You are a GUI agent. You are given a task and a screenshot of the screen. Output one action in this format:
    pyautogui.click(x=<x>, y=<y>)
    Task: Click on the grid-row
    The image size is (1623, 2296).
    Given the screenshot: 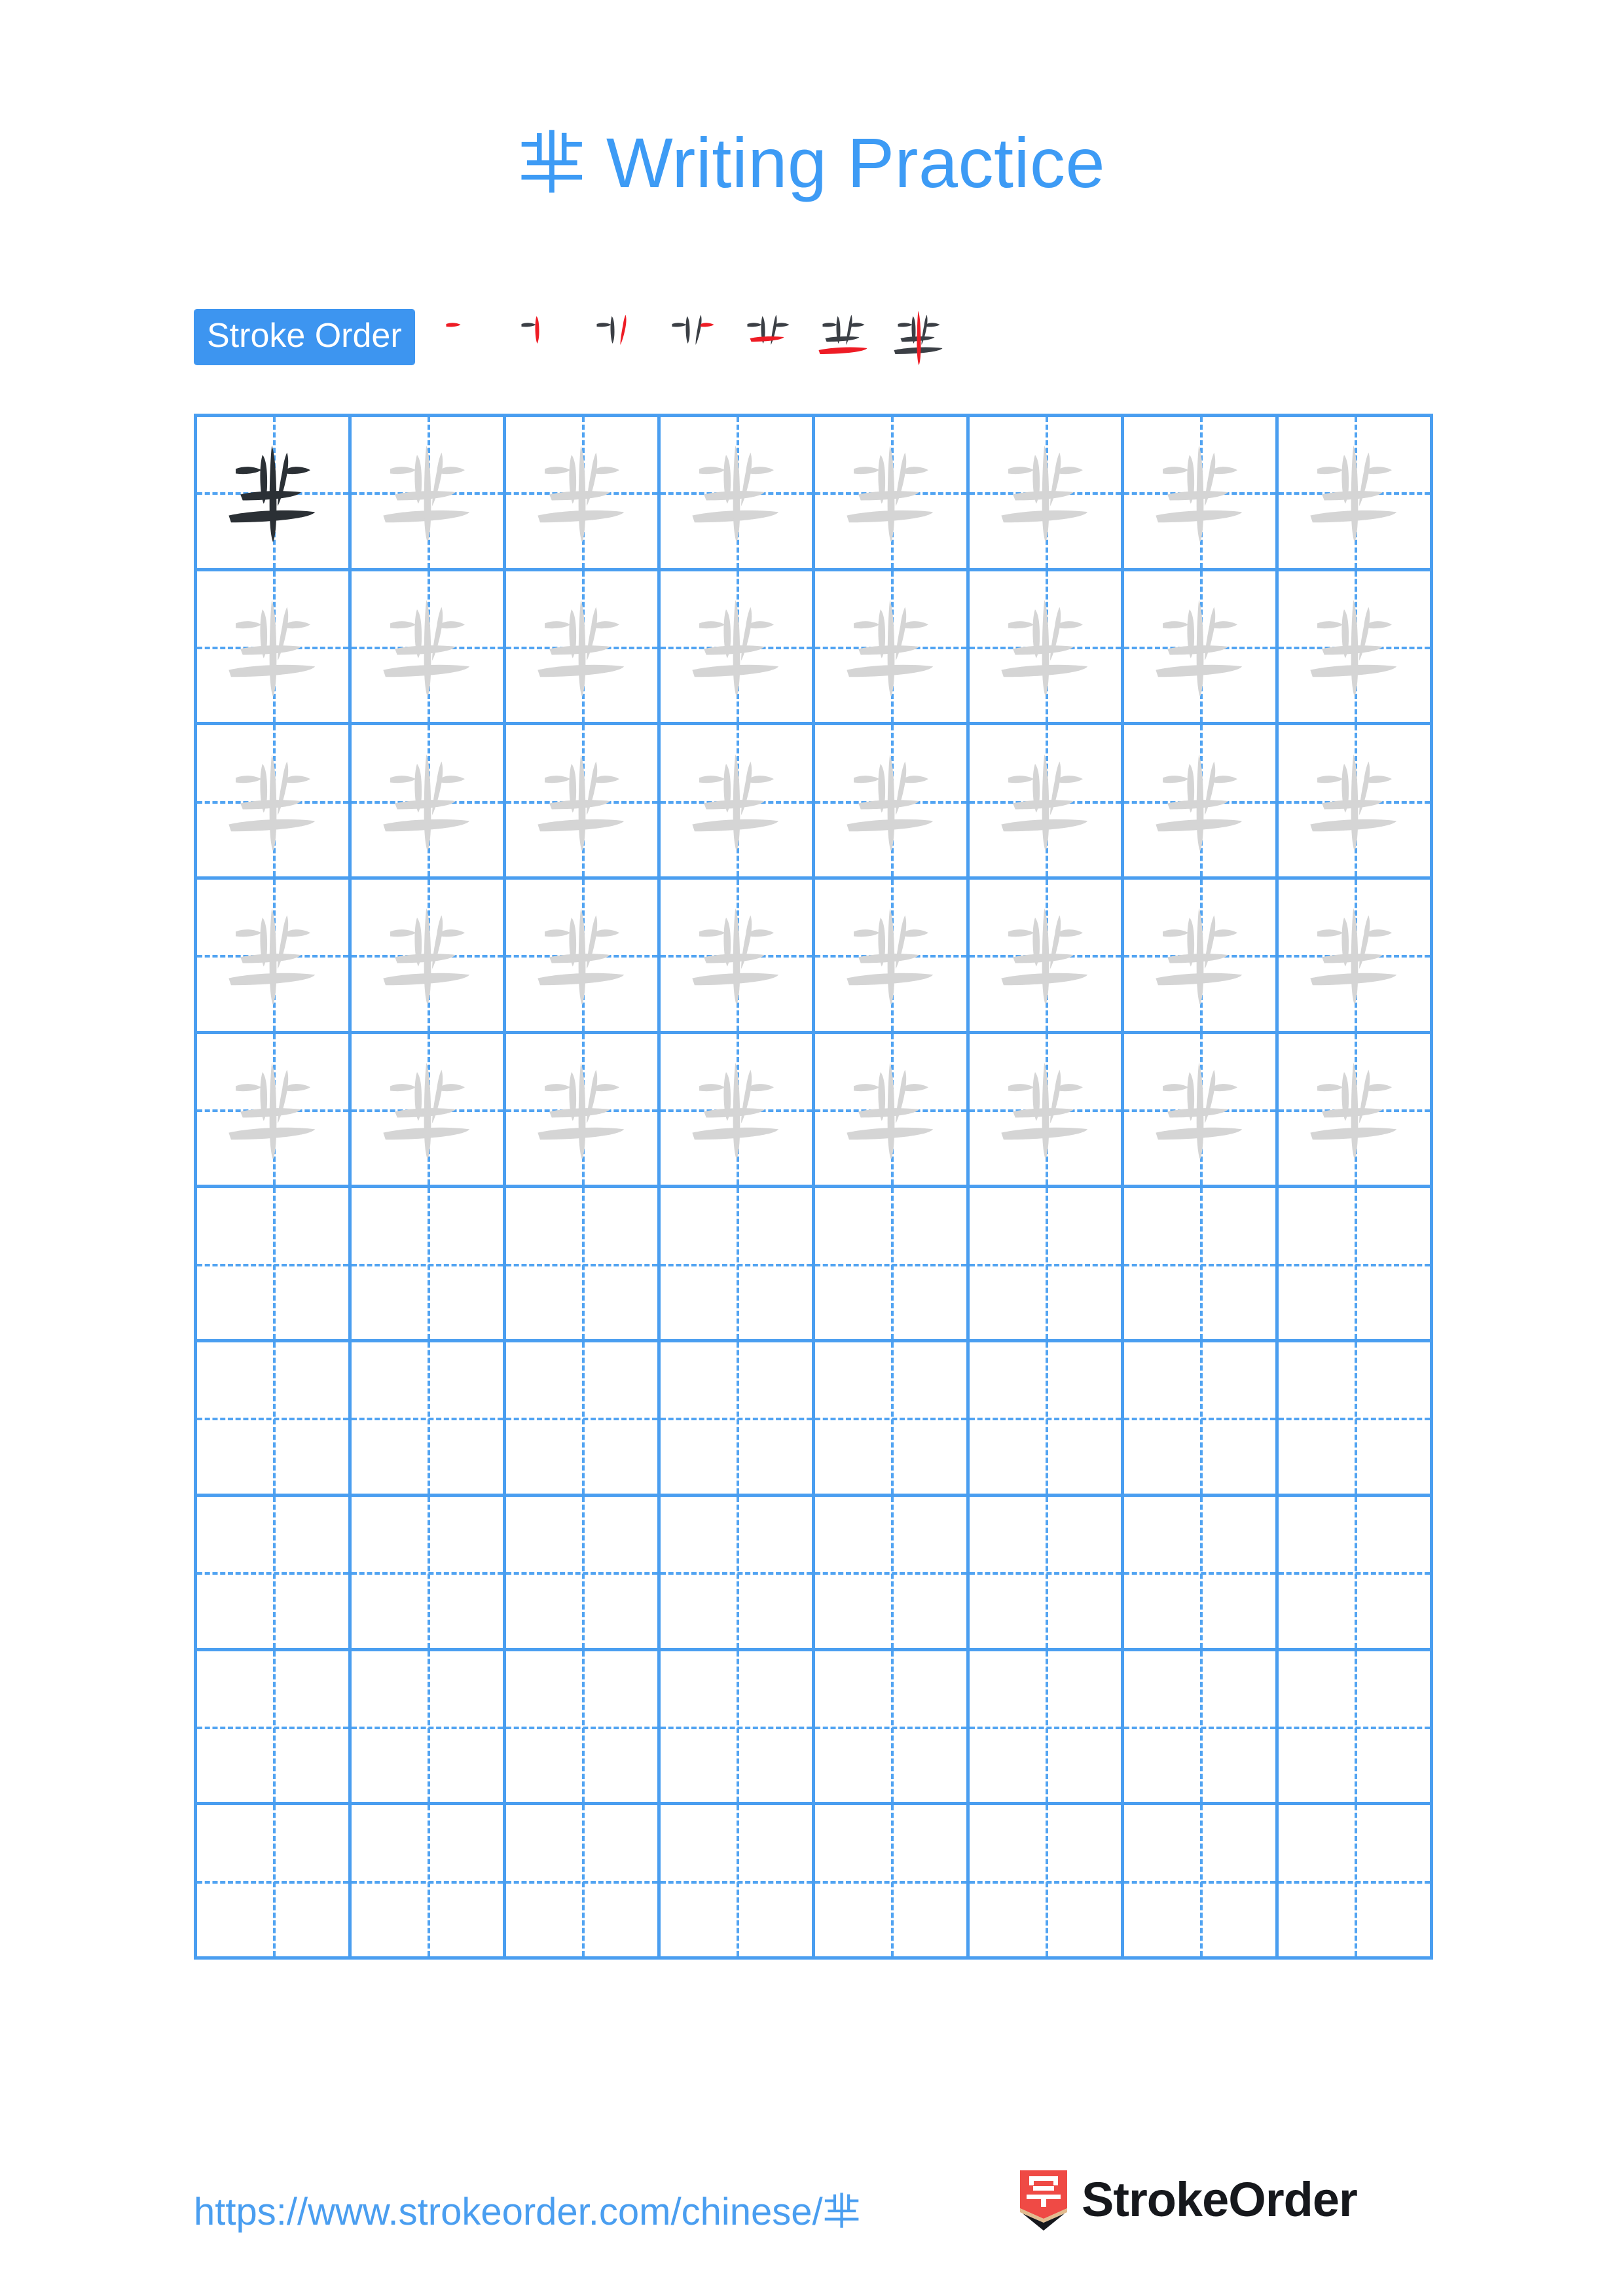 What is the action you would take?
    pyautogui.click(x=815, y=802)
    